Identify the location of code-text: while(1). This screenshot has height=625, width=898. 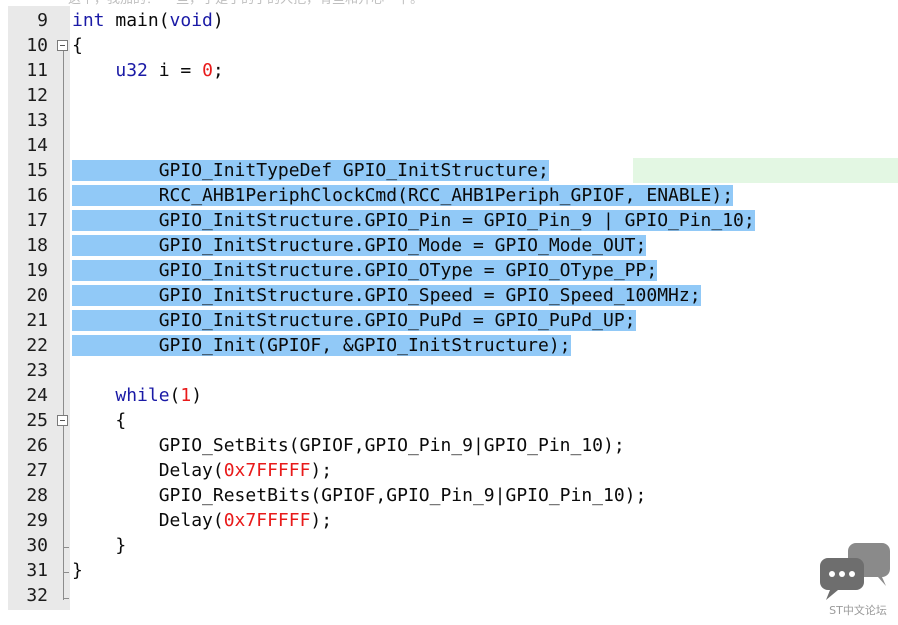
(137, 395).